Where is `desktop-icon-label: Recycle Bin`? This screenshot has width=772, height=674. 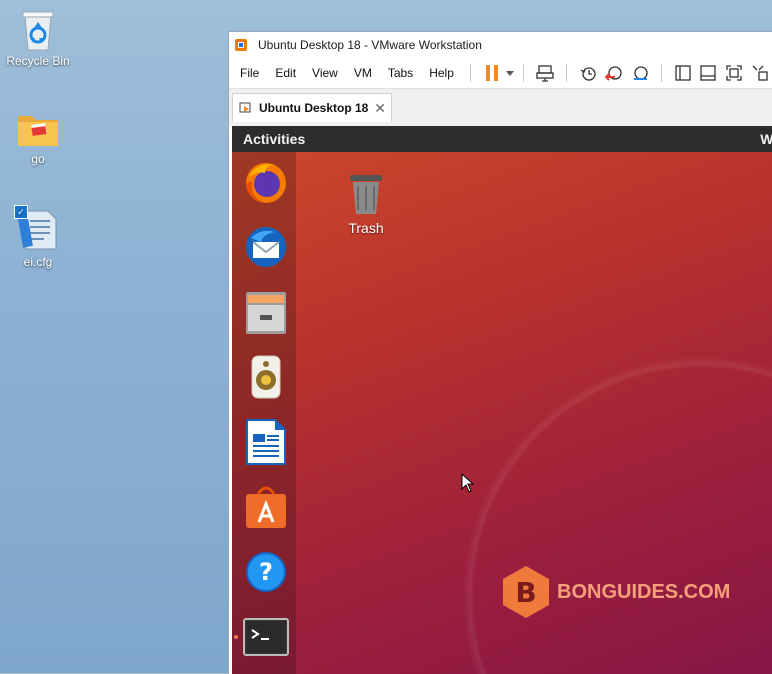
desktop-icon-label: Recycle Bin is located at coordinates (38, 61).